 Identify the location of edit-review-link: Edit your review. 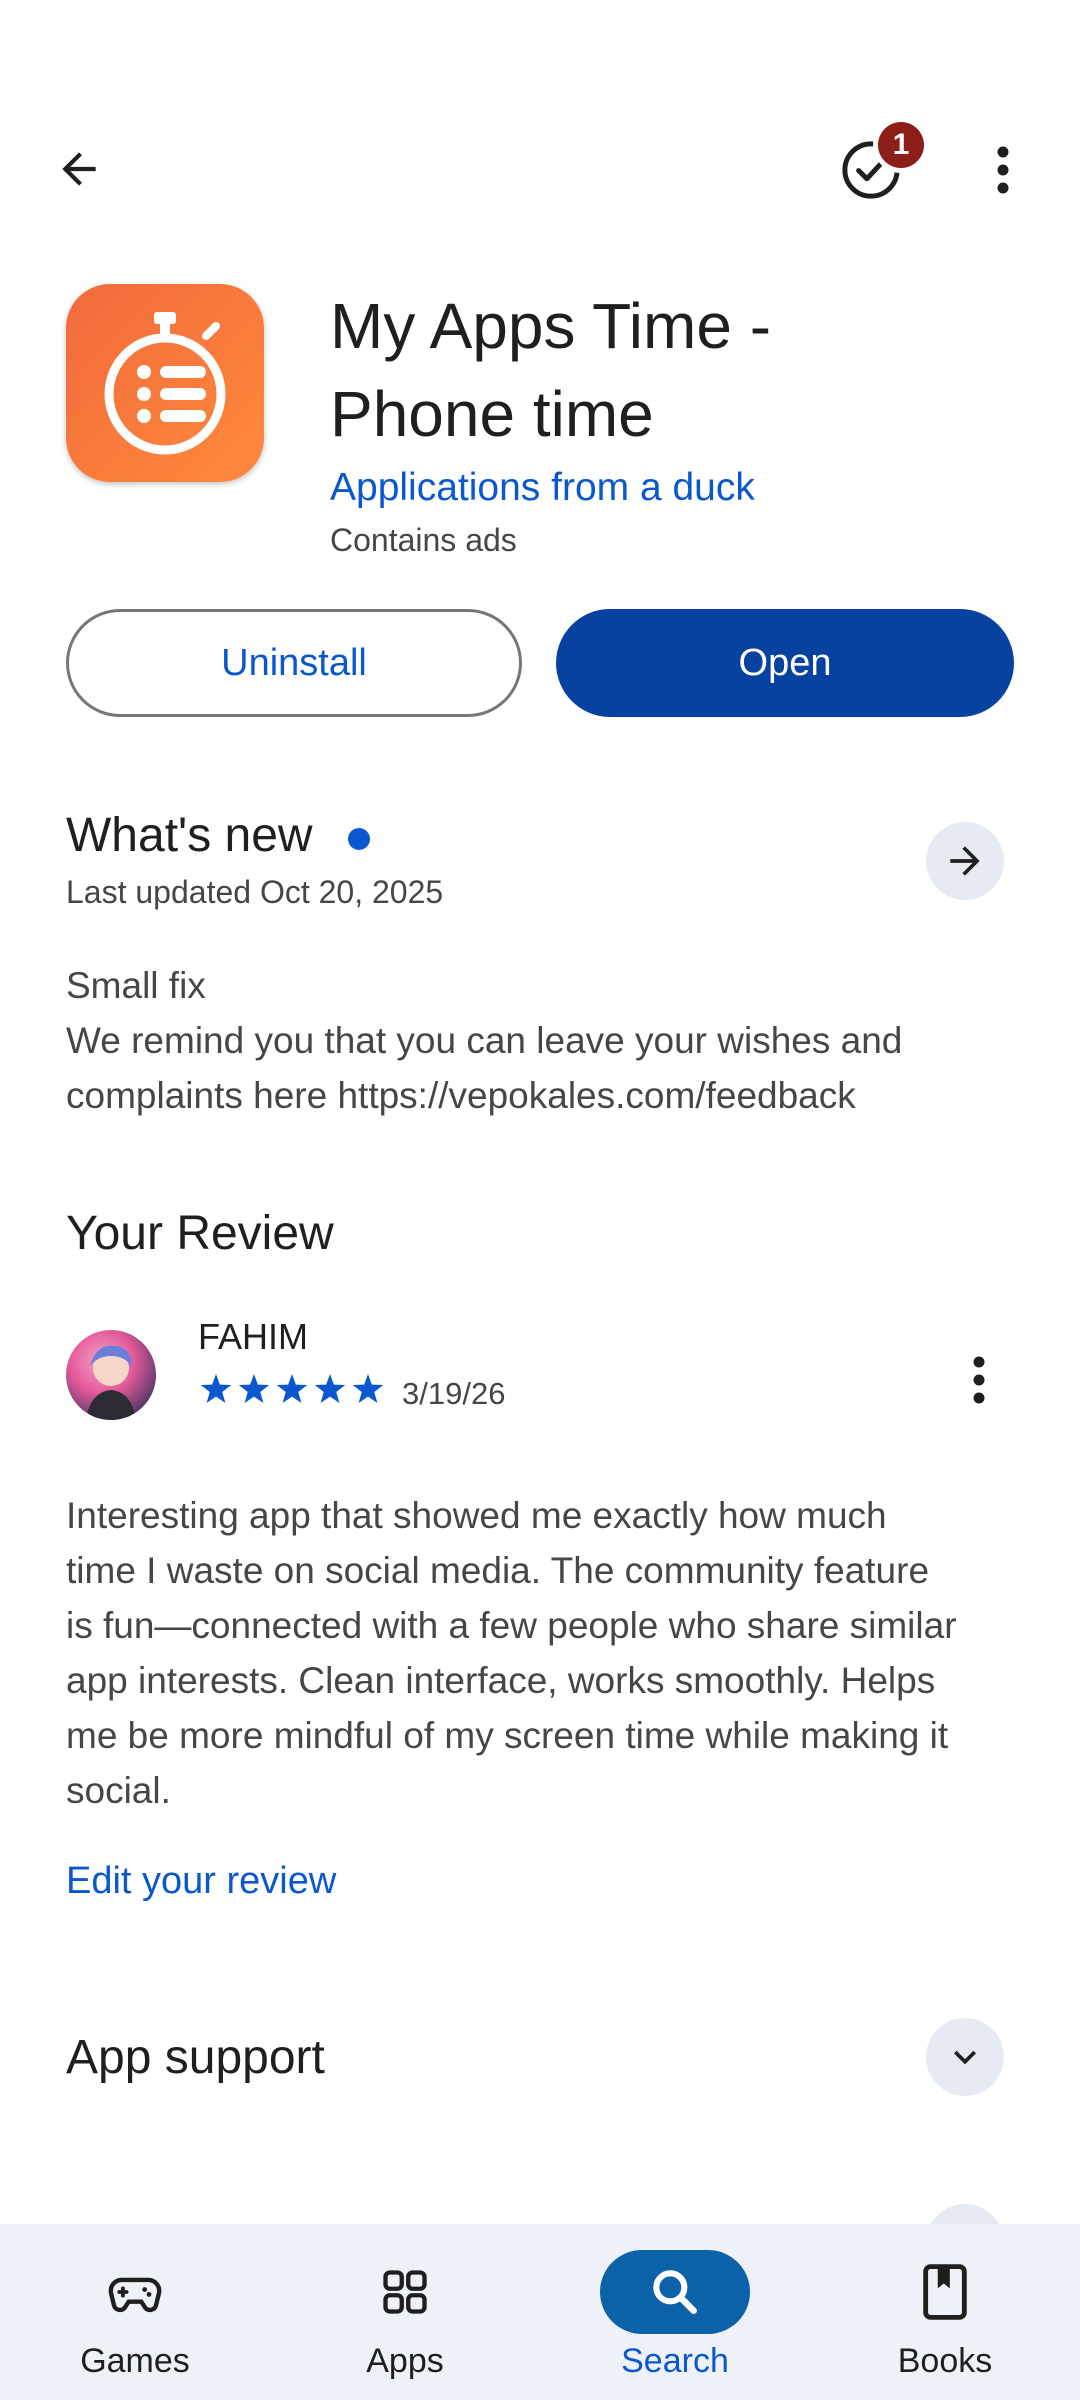
(201, 1881).